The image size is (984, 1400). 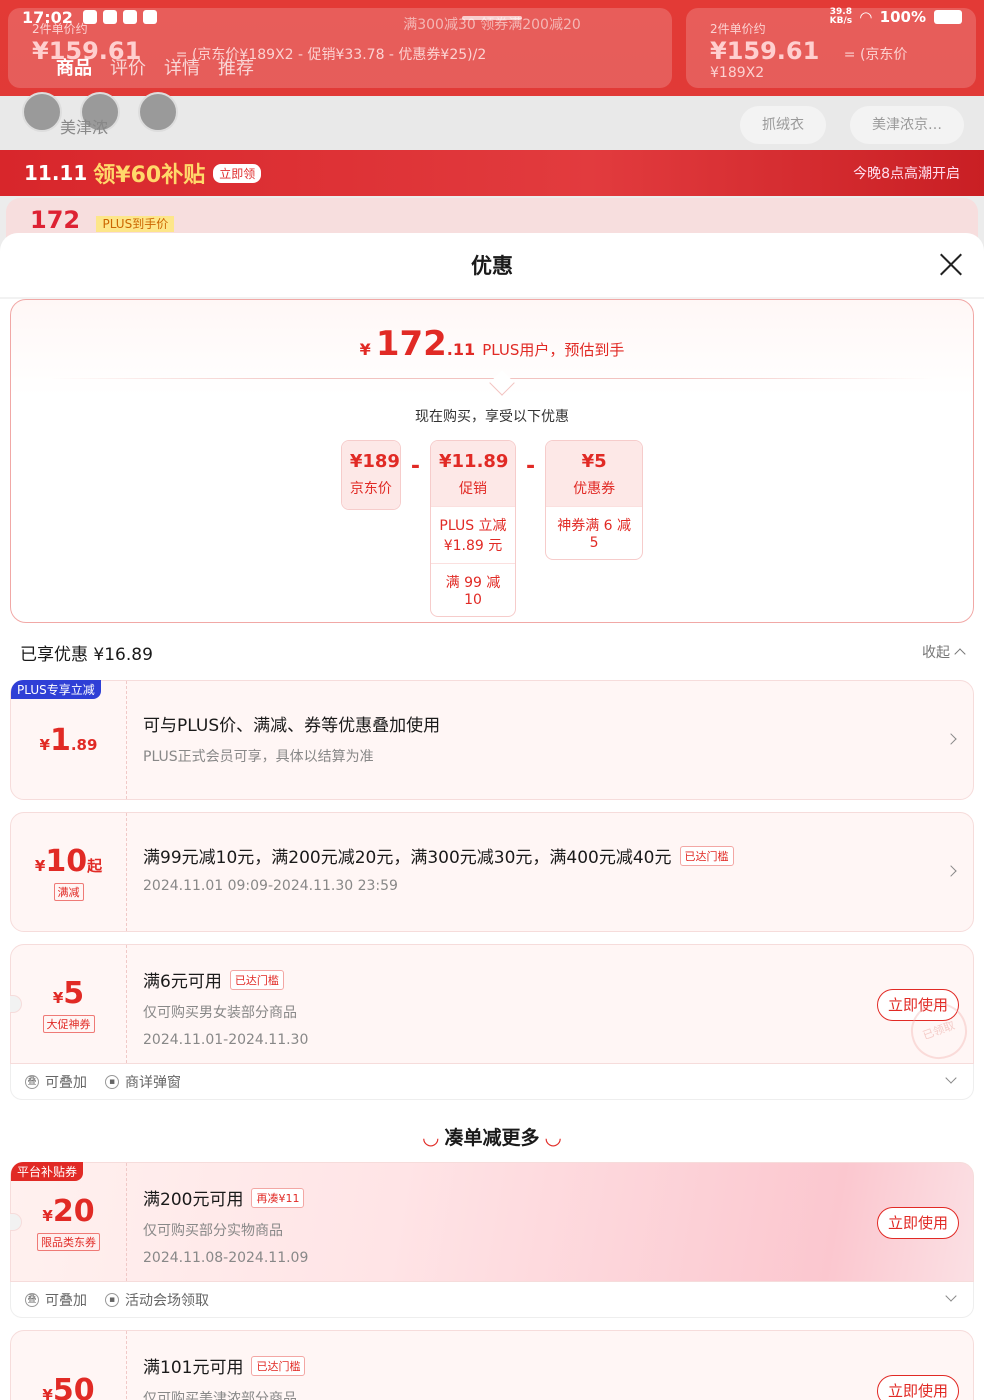 I want to click on bg-promo-right: 今晚8点高潮开启, so click(x=906, y=174).